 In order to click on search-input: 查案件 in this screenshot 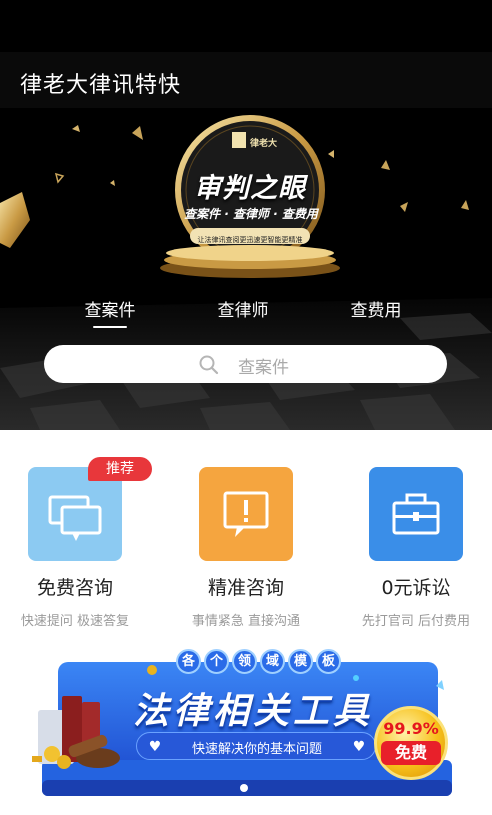, I will do `click(245, 364)`.